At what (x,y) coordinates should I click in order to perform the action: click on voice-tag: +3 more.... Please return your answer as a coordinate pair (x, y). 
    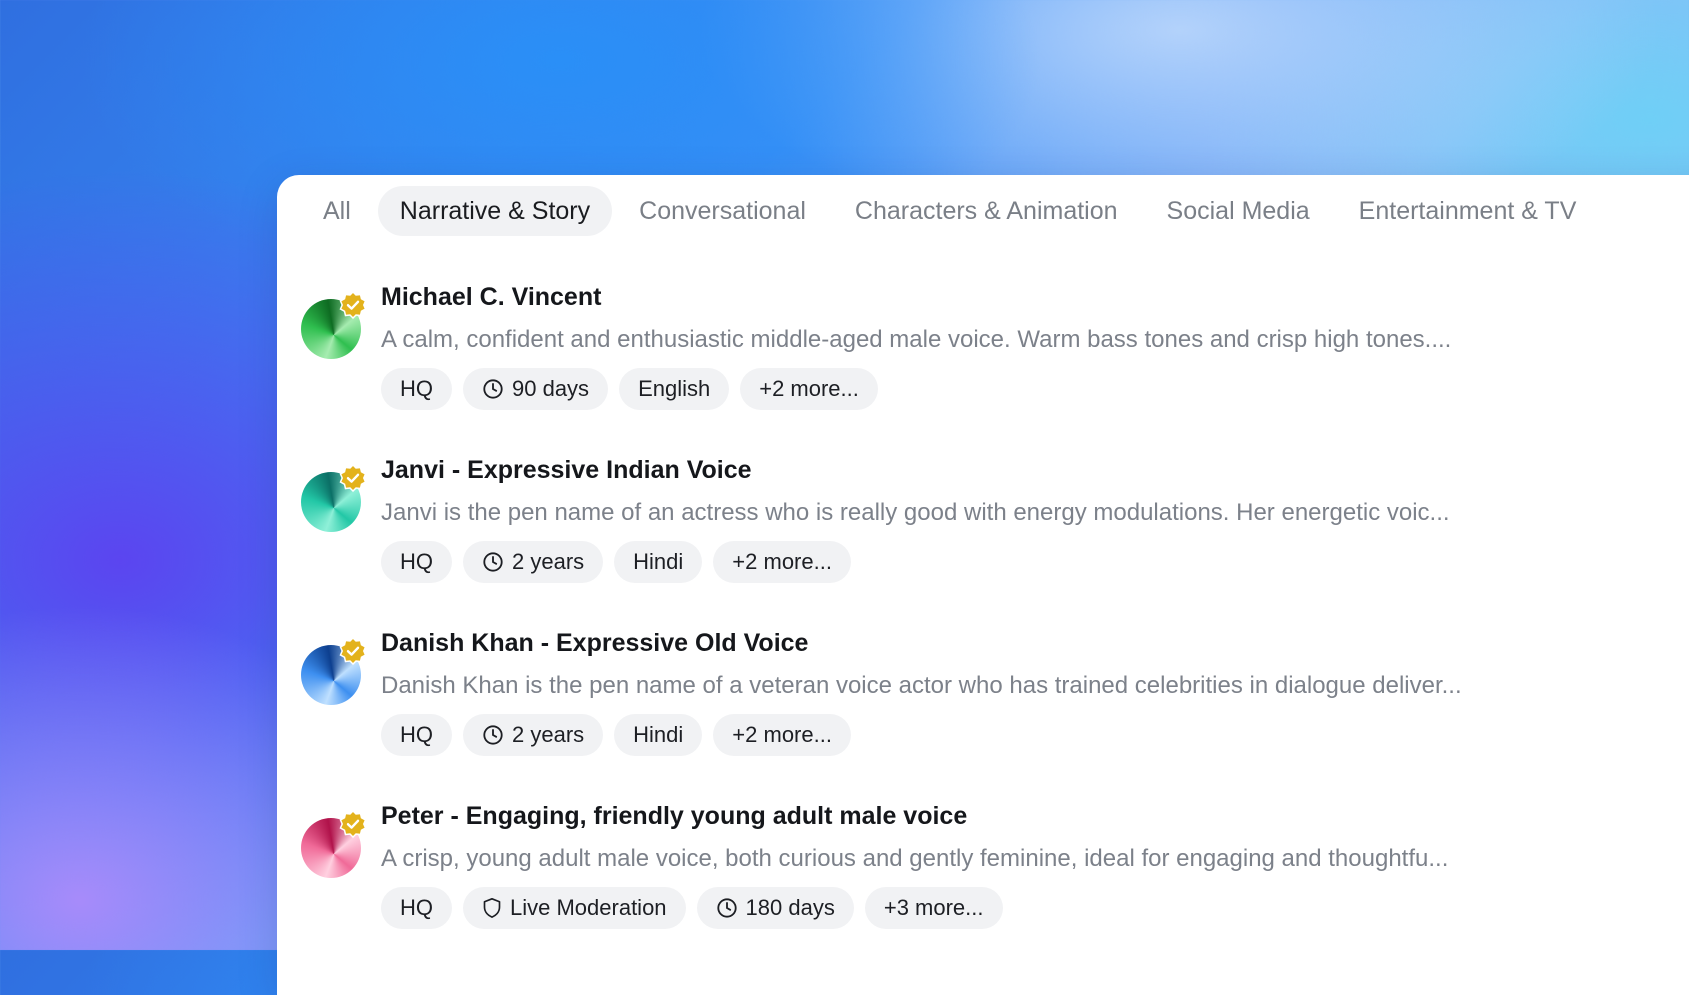
    Looking at the image, I should click on (933, 908).